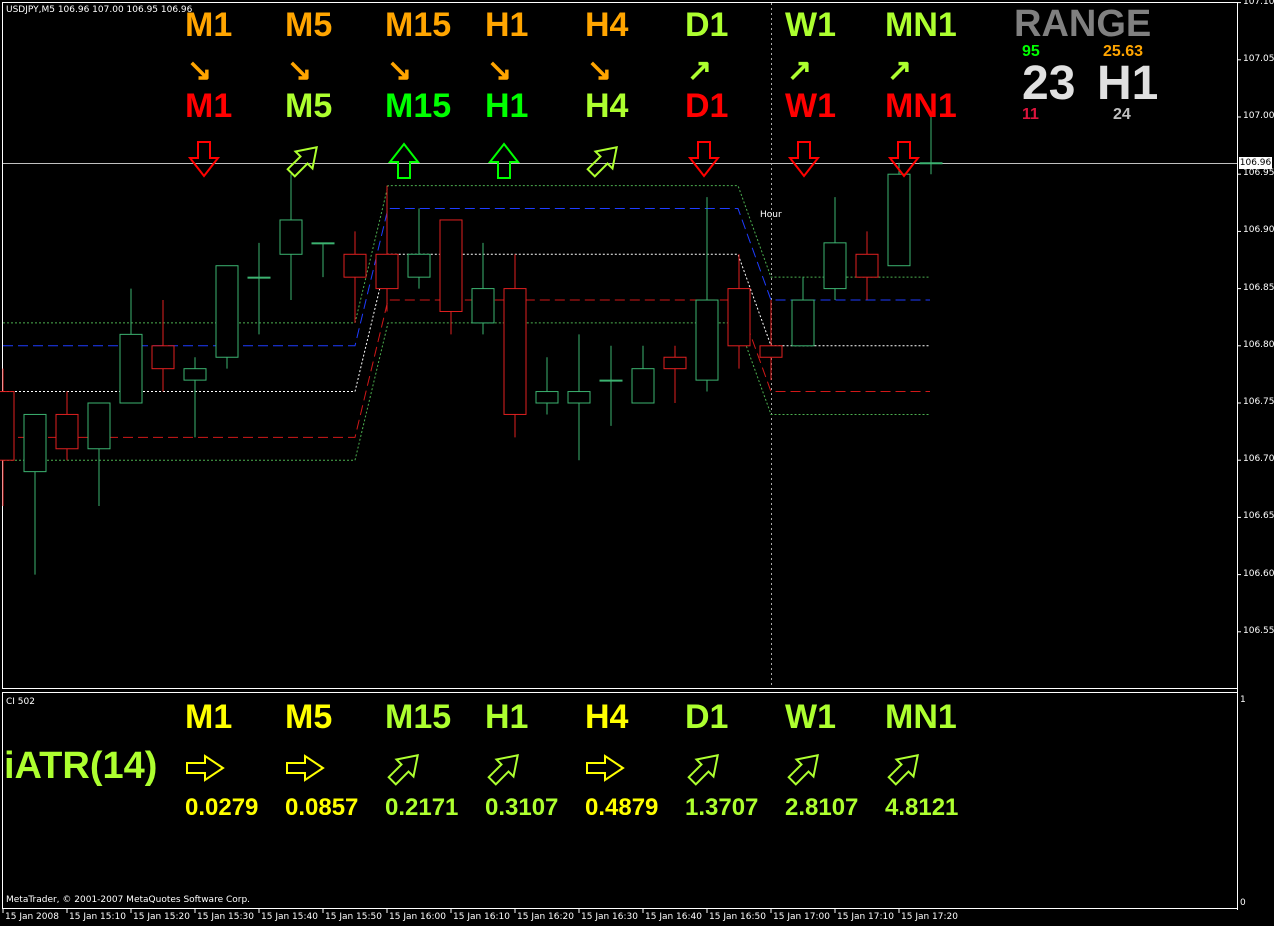  What do you see at coordinates (1083, 24) in the screenshot?
I see `range-title: RANGE` at bounding box center [1083, 24].